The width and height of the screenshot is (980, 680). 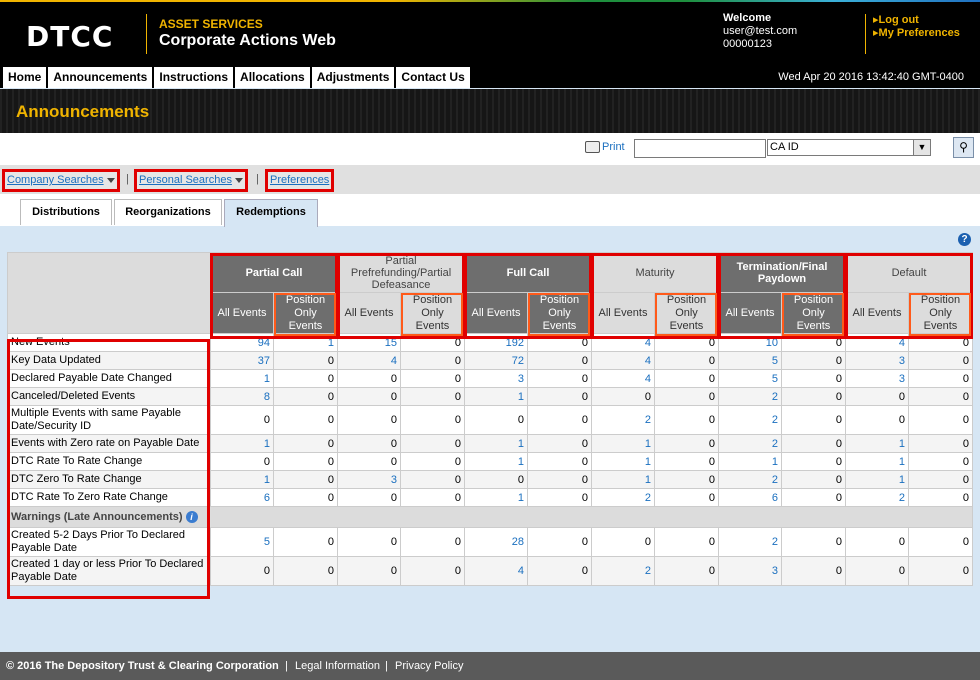 I want to click on tab-reorganizations: Reorganizations, so click(x=168, y=212).